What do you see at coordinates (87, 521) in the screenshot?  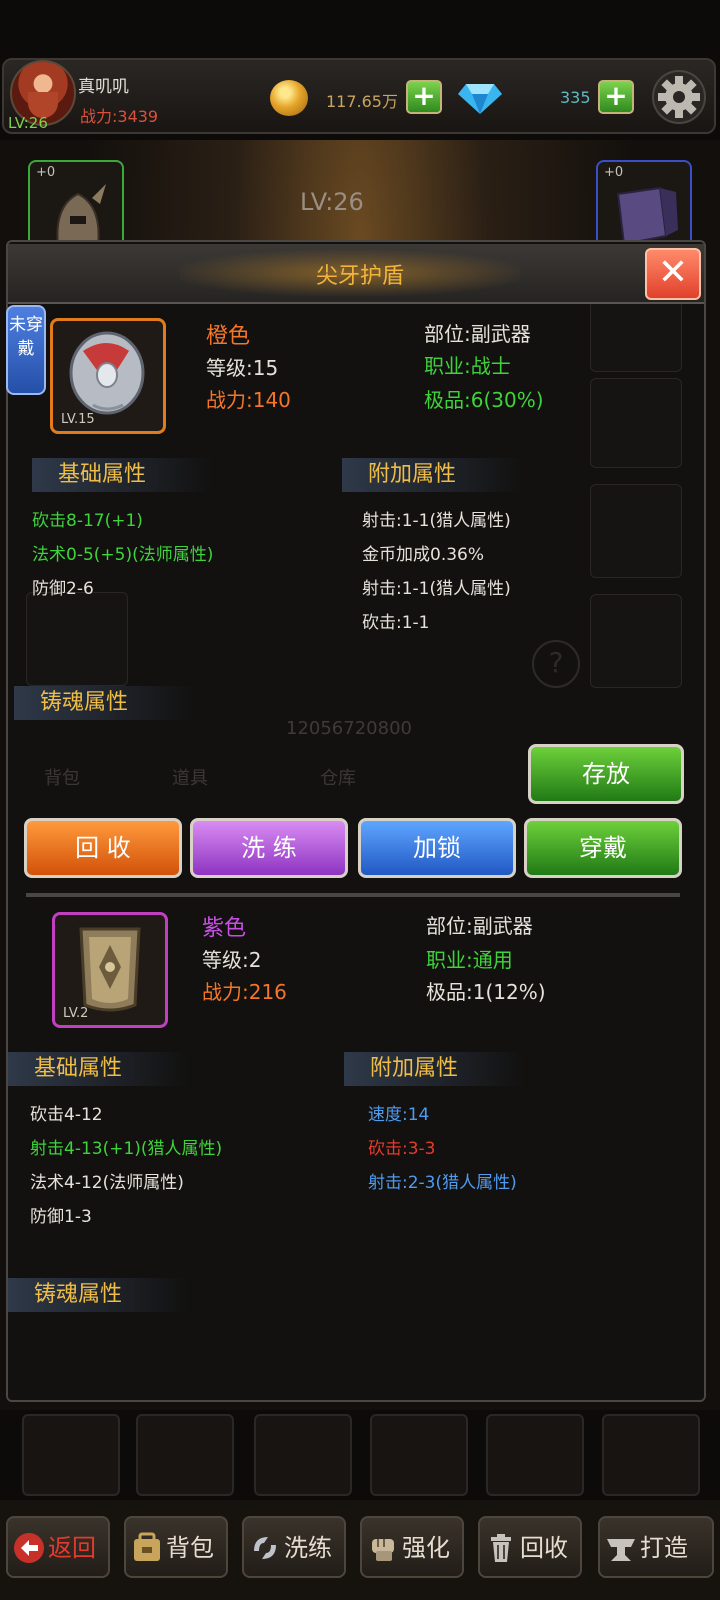 I see `item1-basic-stat: 砍击8-17(+1)` at bounding box center [87, 521].